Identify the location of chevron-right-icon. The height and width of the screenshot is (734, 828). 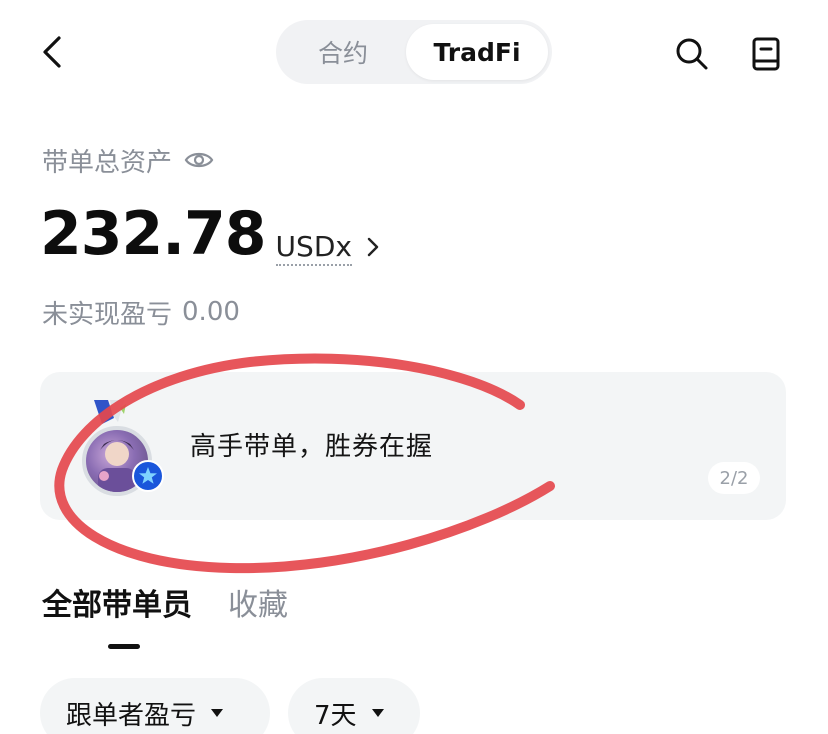
(373, 247).